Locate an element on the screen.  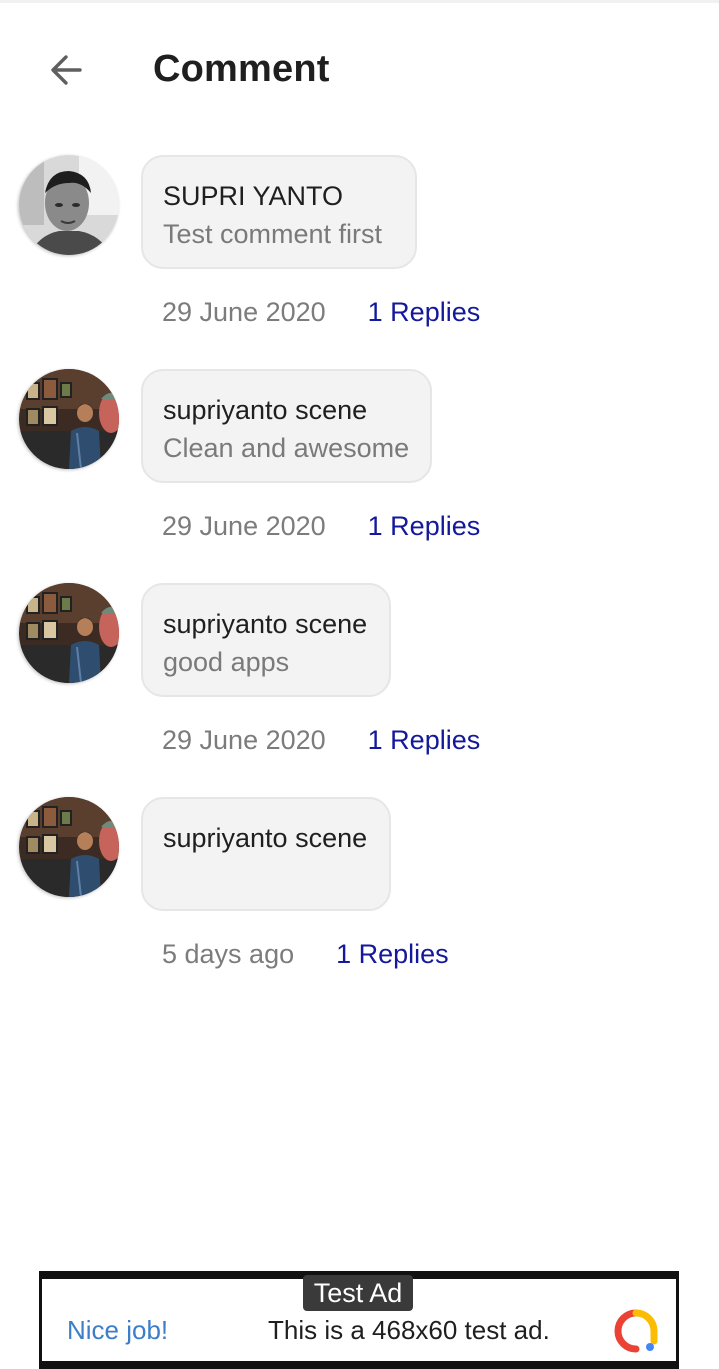
comment-text: Test comment first is located at coordinates (273, 234).